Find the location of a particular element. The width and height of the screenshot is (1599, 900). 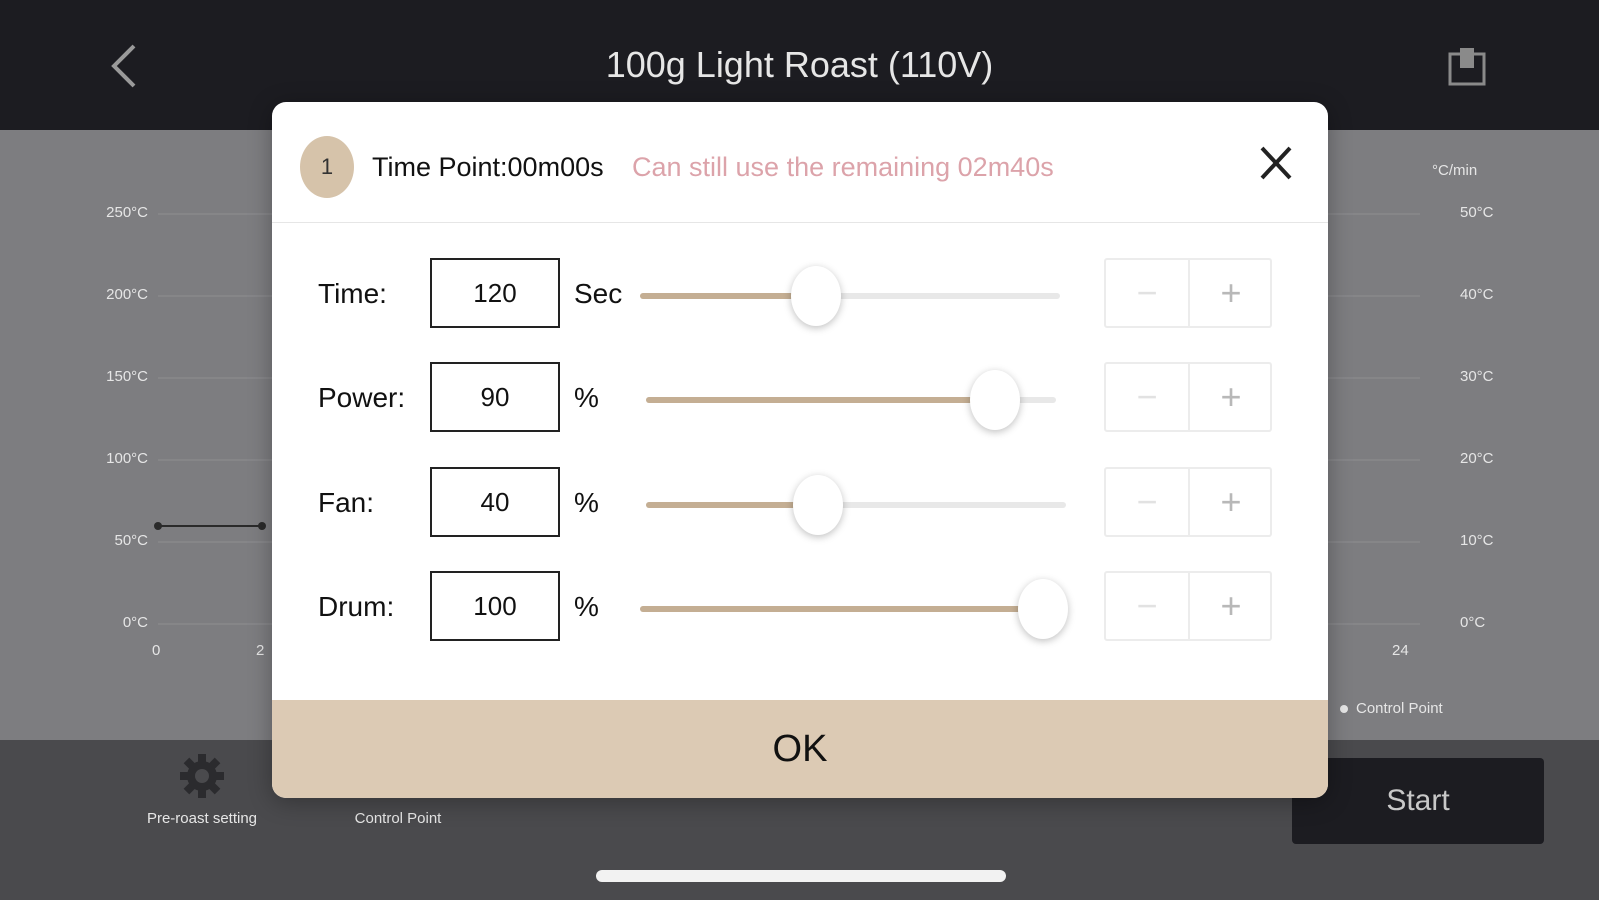

drum-slider is located at coordinates (854, 609).